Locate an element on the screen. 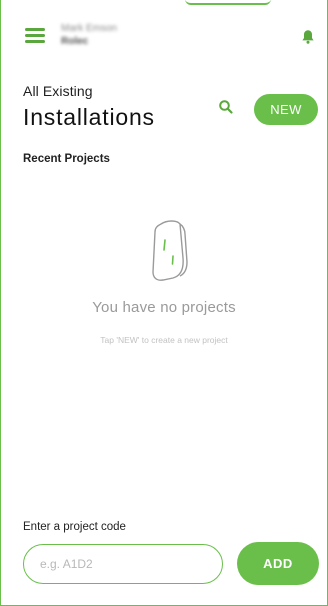 Image resolution: width=328 pixels, height=606 pixels. user-company: Rolec is located at coordinates (75, 41).